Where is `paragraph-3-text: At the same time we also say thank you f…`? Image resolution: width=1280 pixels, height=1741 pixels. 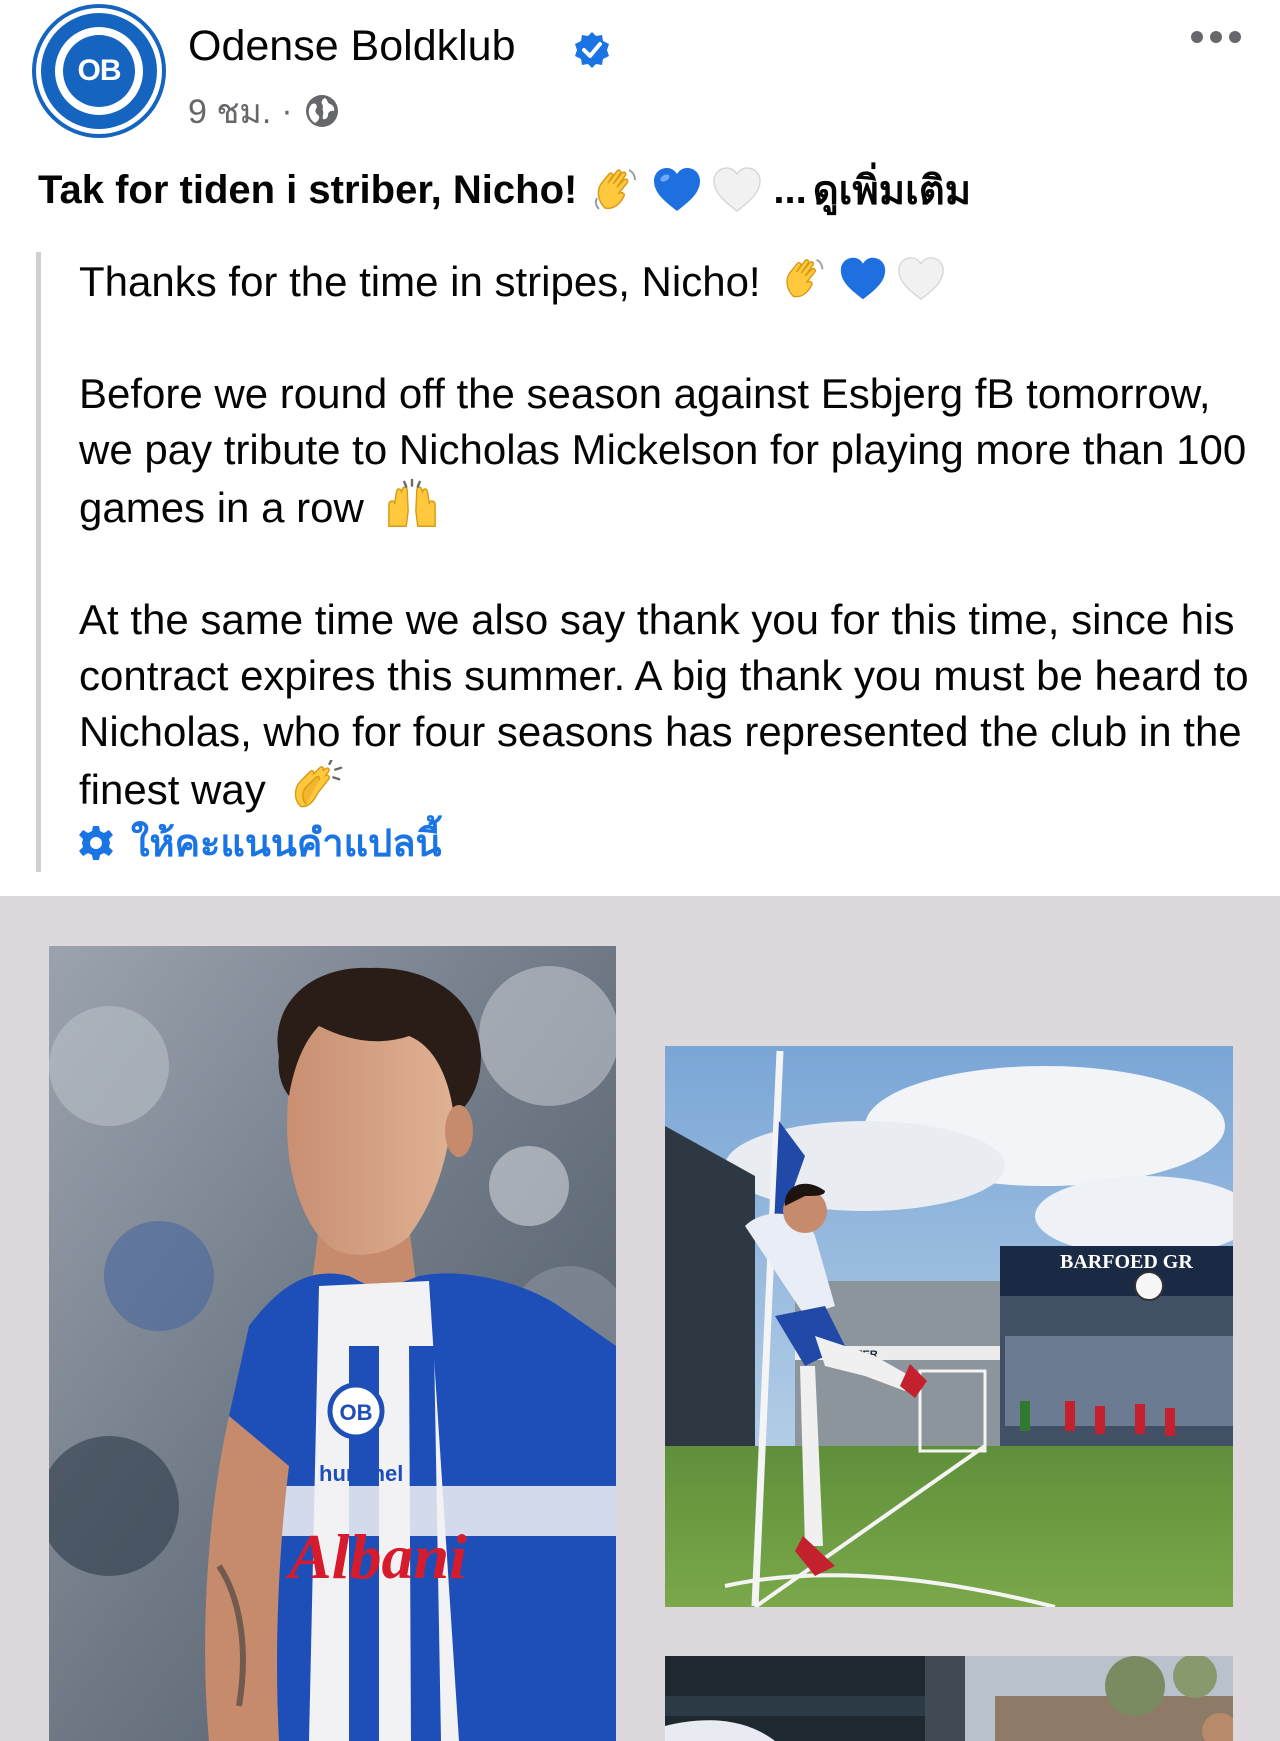
paragraph-3-text: At the same time we also say thank you f… is located at coordinates (664, 704).